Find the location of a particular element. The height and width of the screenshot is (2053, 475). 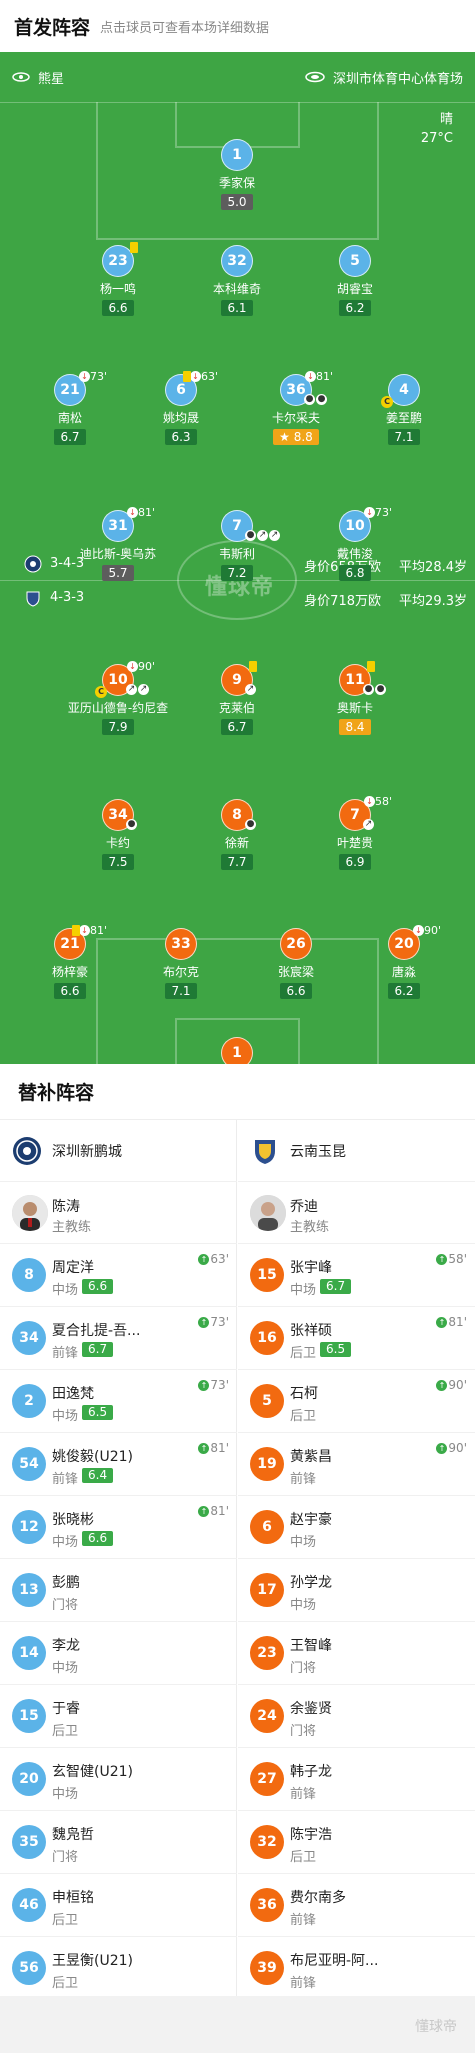

away-sub-row: 5 石柯 后卫 ↑ 90' is located at coordinates (356, 1401).